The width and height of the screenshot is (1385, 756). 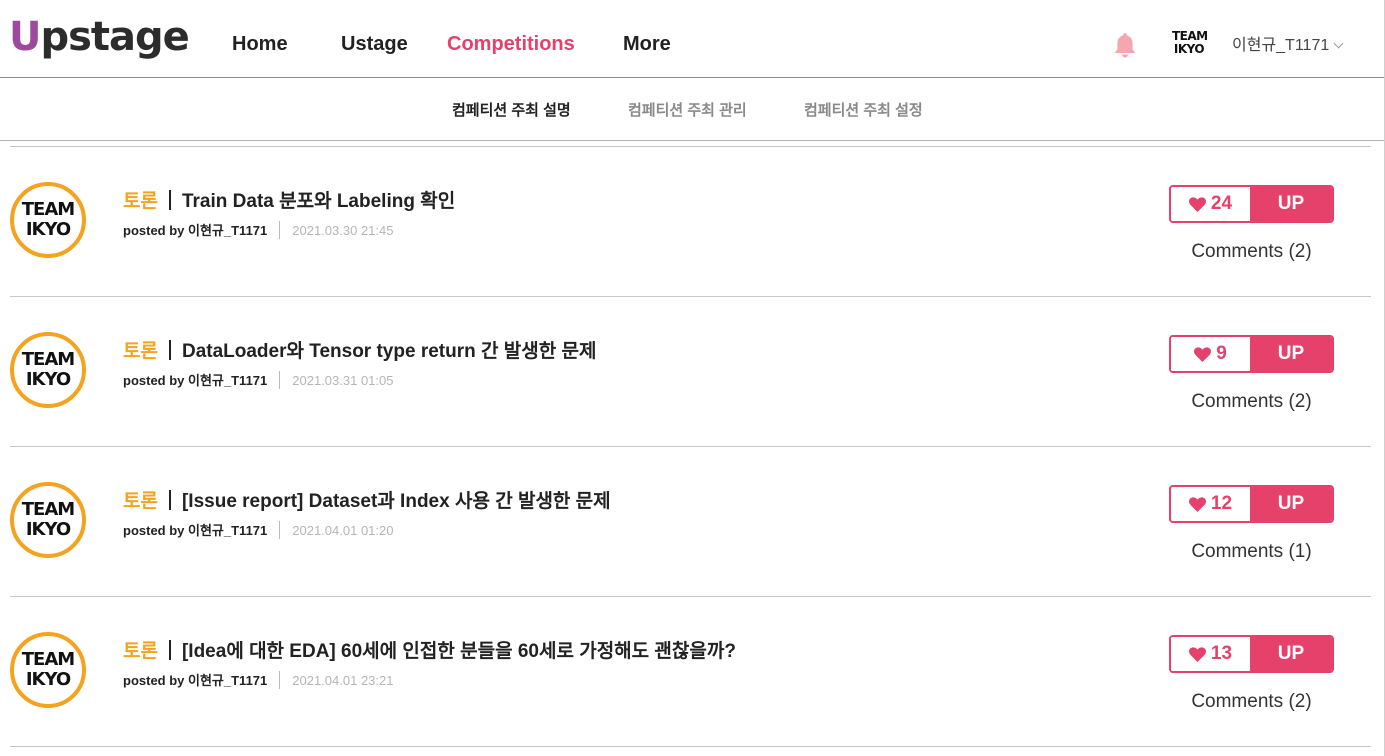 I want to click on post-date: 2021.04.01 01:20, so click(x=343, y=530).